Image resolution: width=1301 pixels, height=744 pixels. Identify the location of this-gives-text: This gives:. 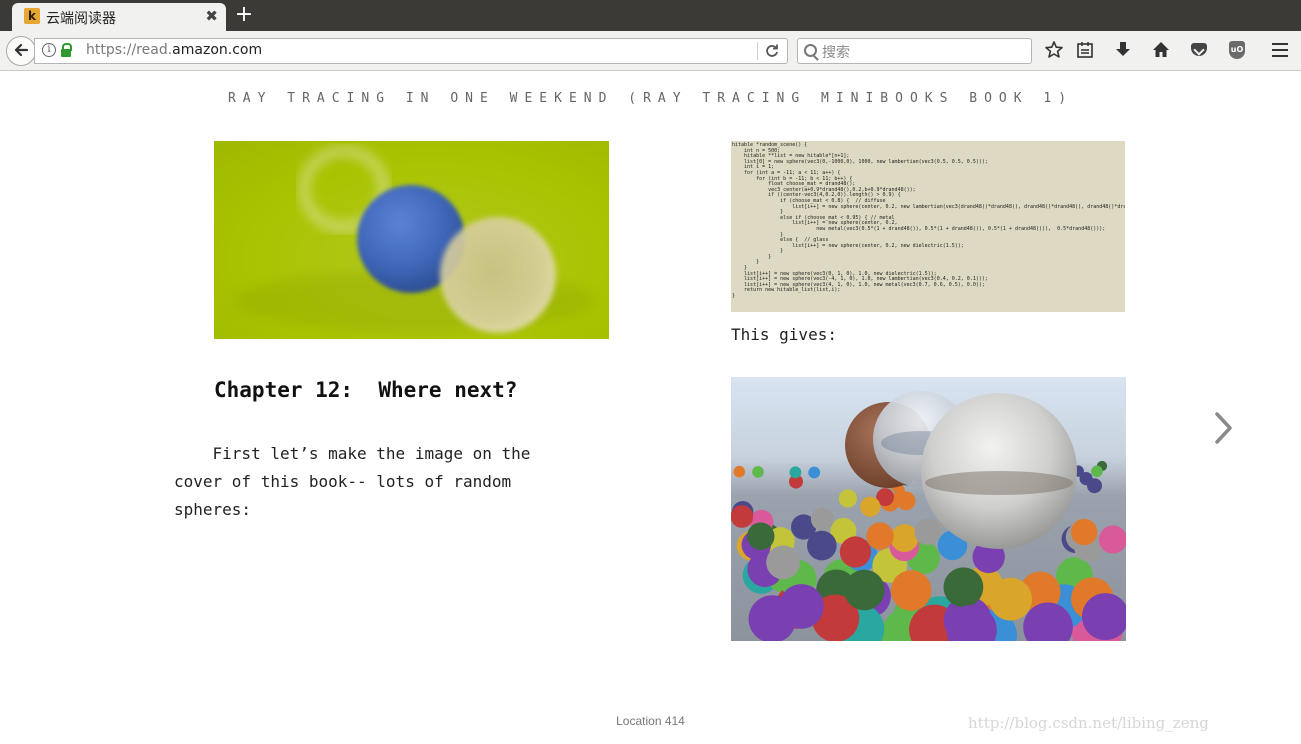
(784, 334).